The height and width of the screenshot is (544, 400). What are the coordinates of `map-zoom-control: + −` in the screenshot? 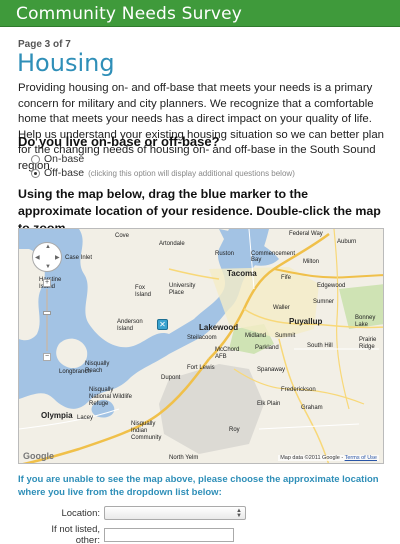 It's located at (47, 320).